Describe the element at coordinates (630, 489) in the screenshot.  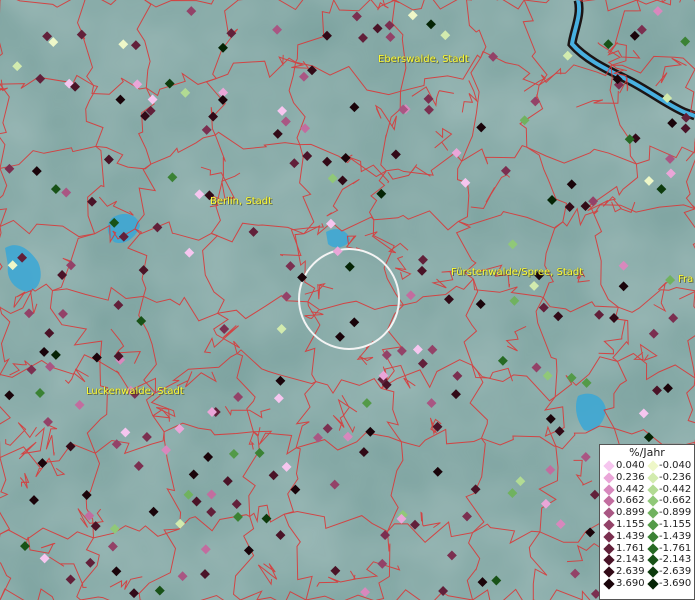
I see `legend-value-positive: 0.442` at that location.